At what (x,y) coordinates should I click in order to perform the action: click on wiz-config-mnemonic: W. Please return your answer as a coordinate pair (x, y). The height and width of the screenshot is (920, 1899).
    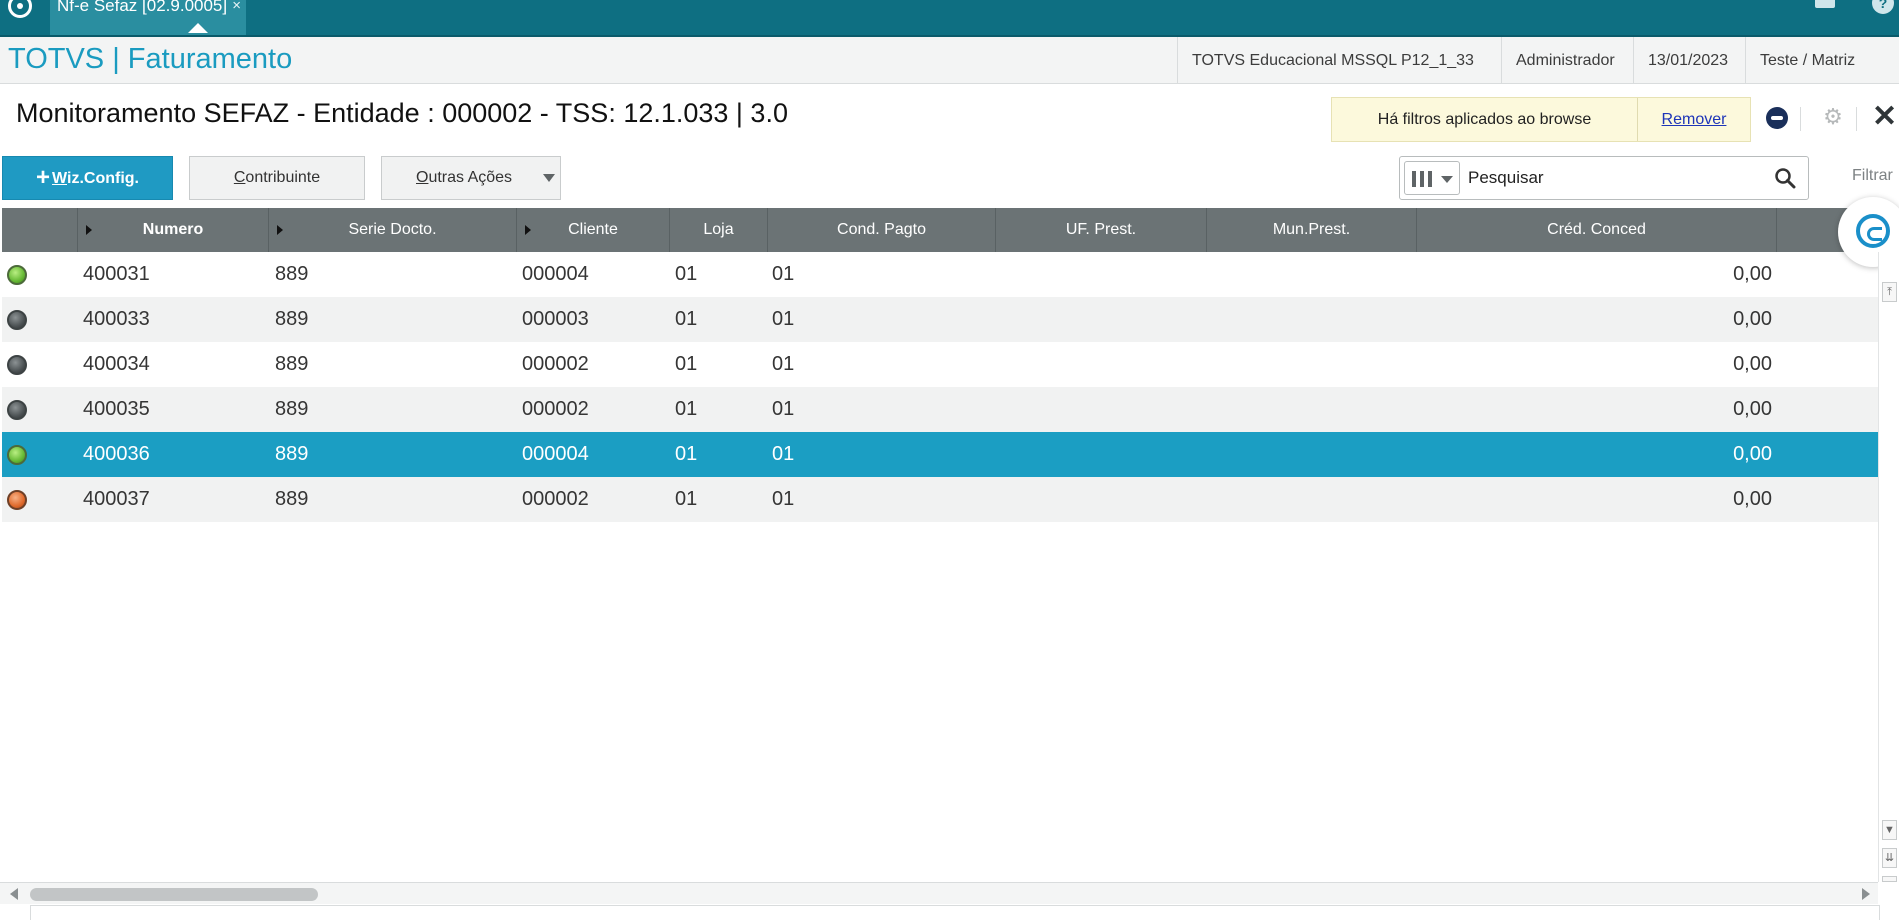
    Looking at the image, I should click on (59, 178).